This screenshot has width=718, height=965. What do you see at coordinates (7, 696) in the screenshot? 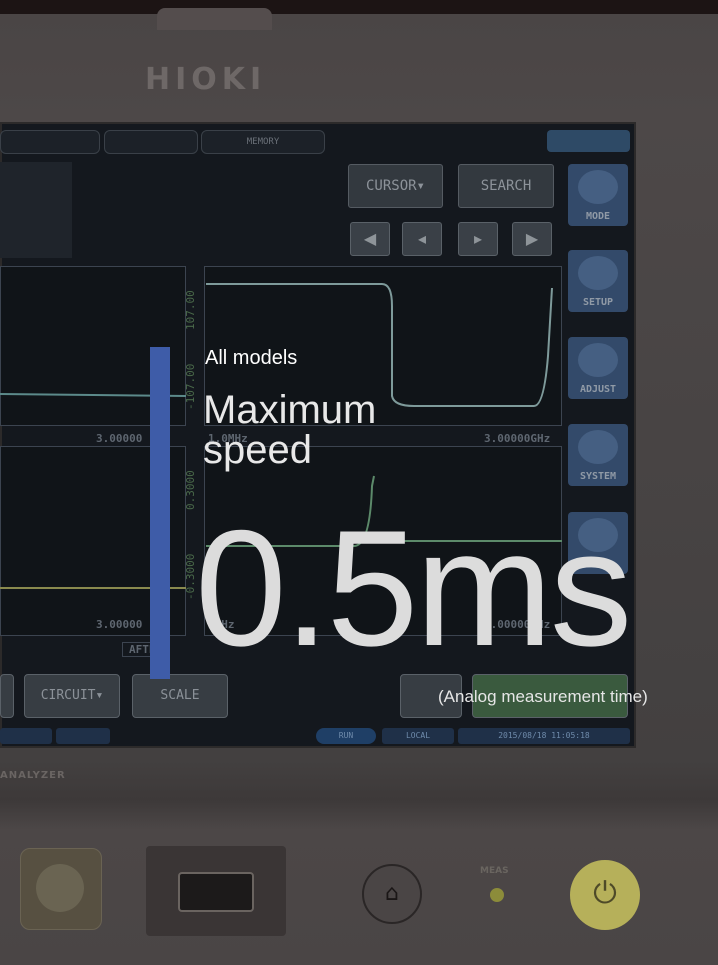
I see `bottom-button-left` at bounding box center [7, 696].